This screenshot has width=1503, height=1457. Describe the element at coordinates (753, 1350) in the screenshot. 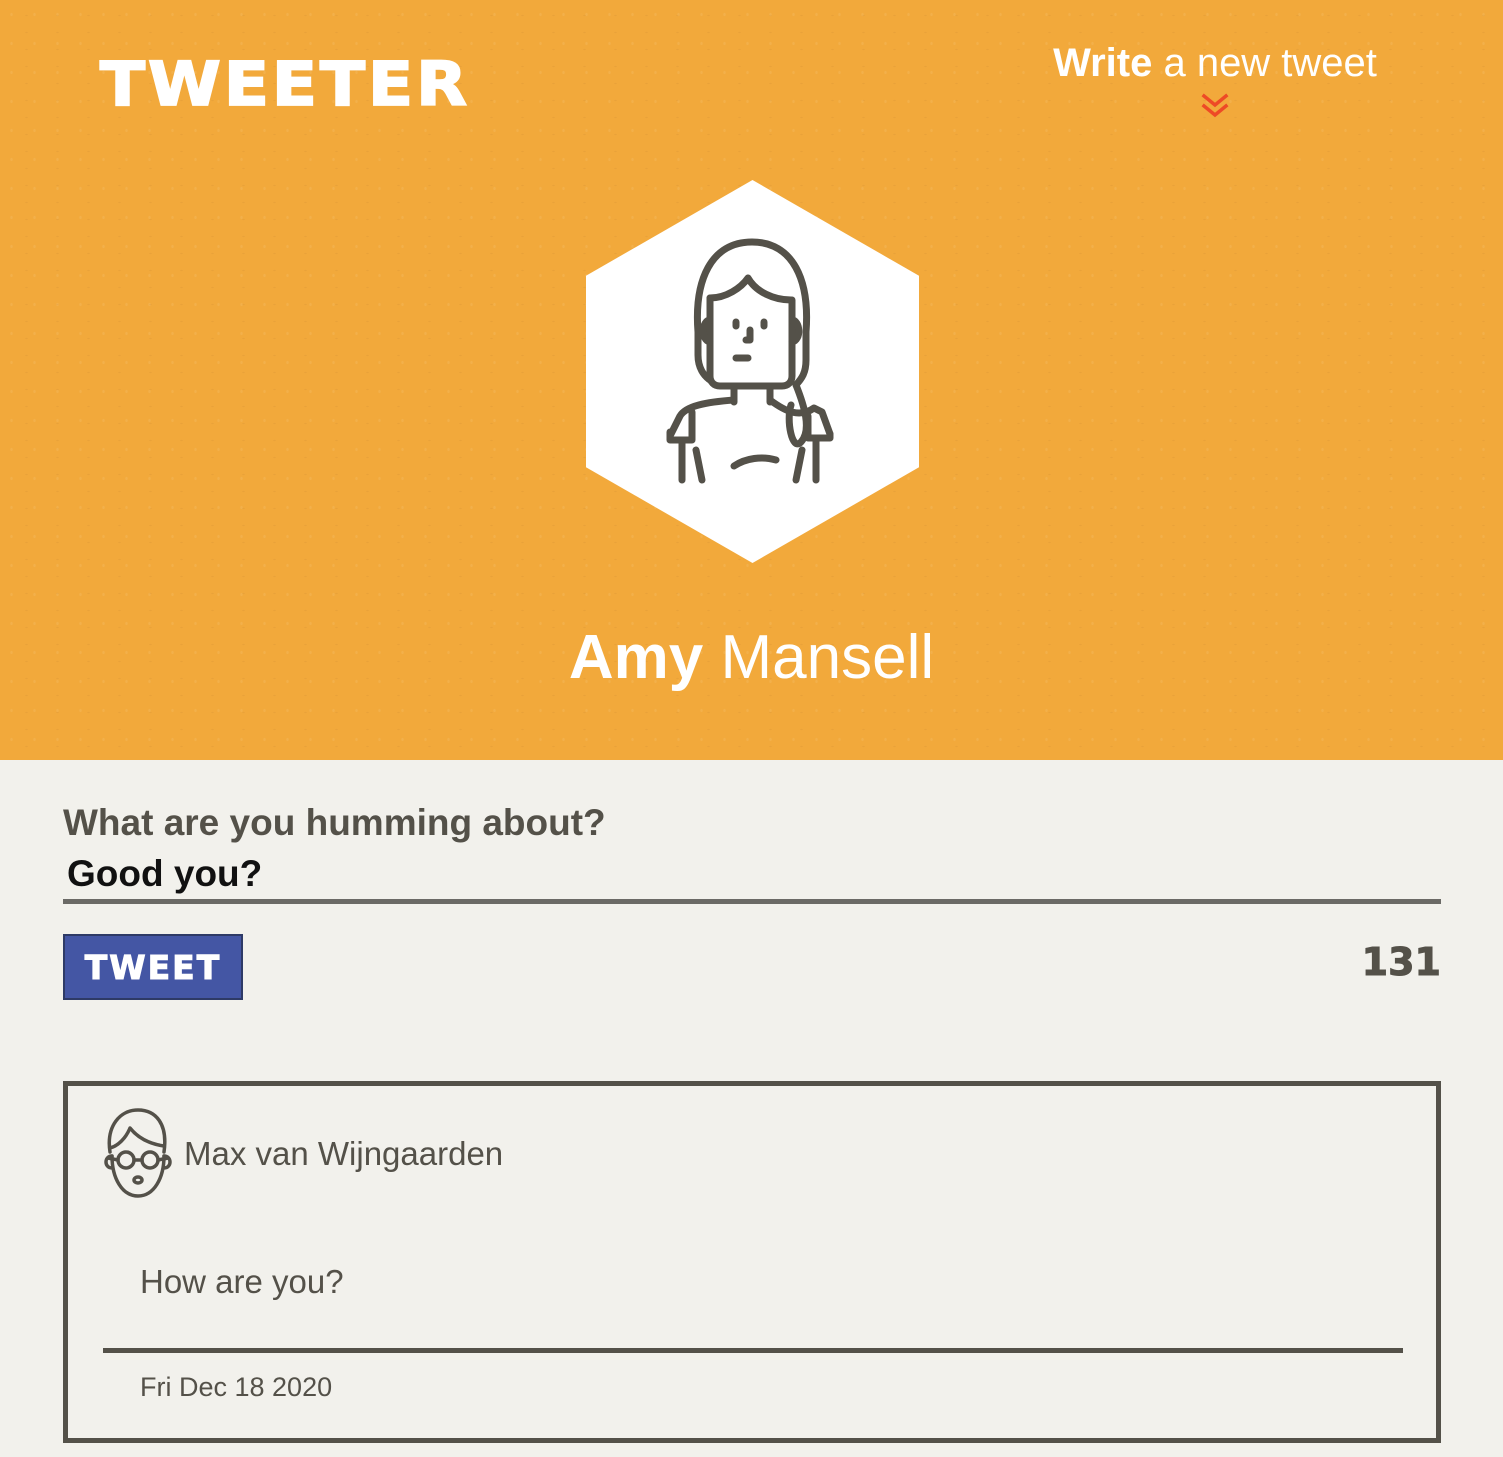

I see `tweet-divider` at that location.